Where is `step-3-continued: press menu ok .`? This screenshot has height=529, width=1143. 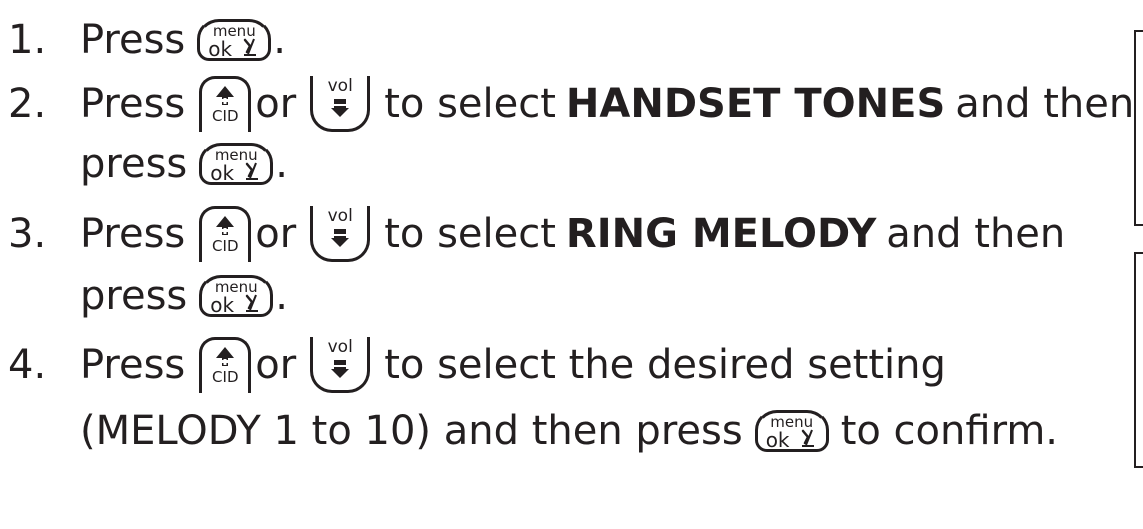
step-3-continued: press menu ok . is located at coordinates (144, 296).